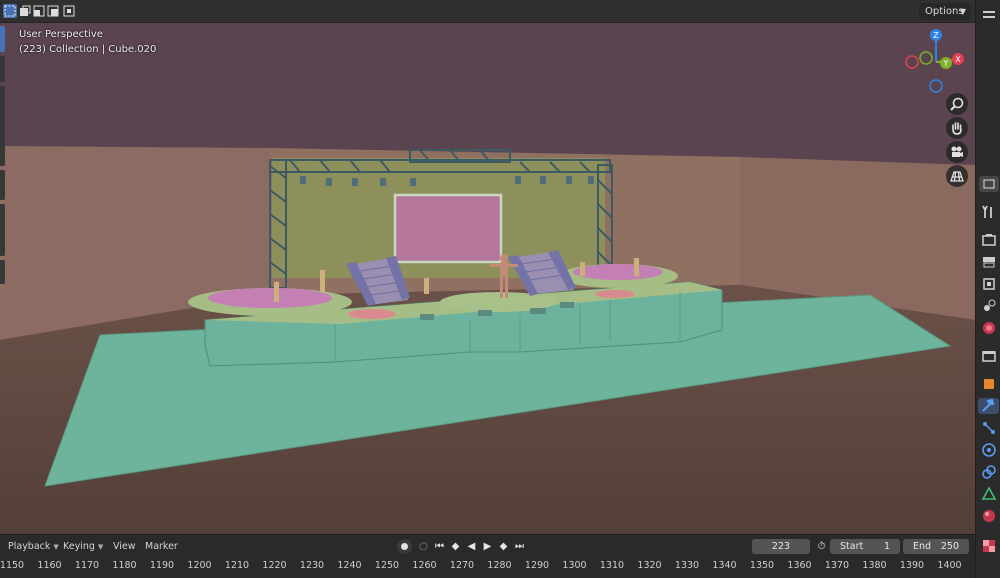 The height and width of the screenshot is (578, 1000). I want to click on ruler-tick: 1380, so click(874, 565).